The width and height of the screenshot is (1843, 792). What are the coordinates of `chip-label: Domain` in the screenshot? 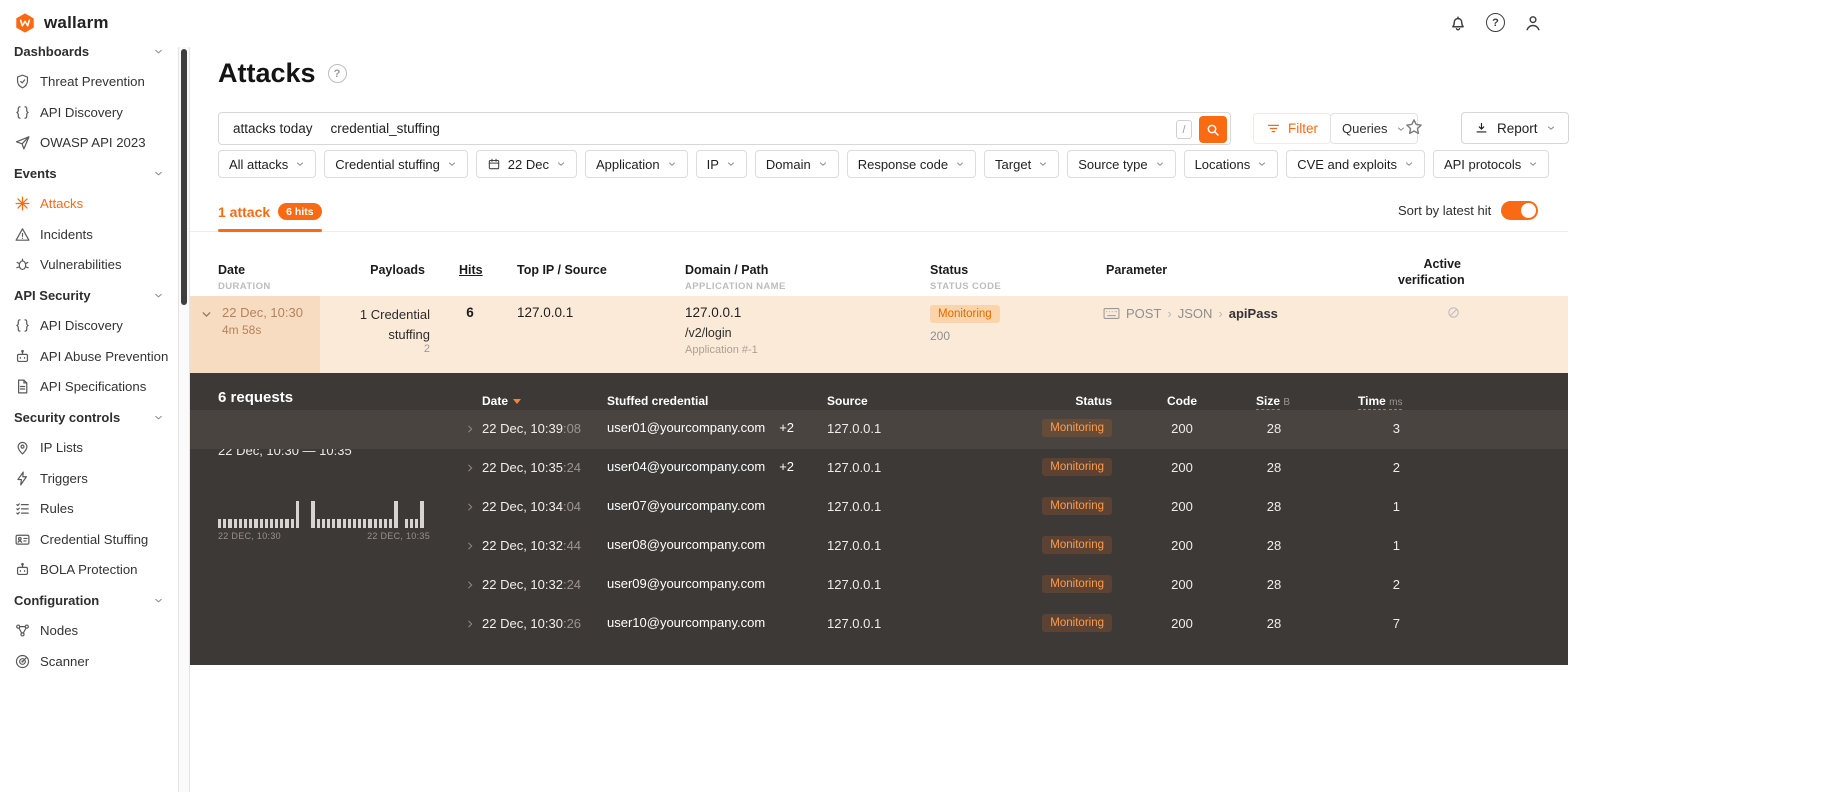 It's located at (788, 164).